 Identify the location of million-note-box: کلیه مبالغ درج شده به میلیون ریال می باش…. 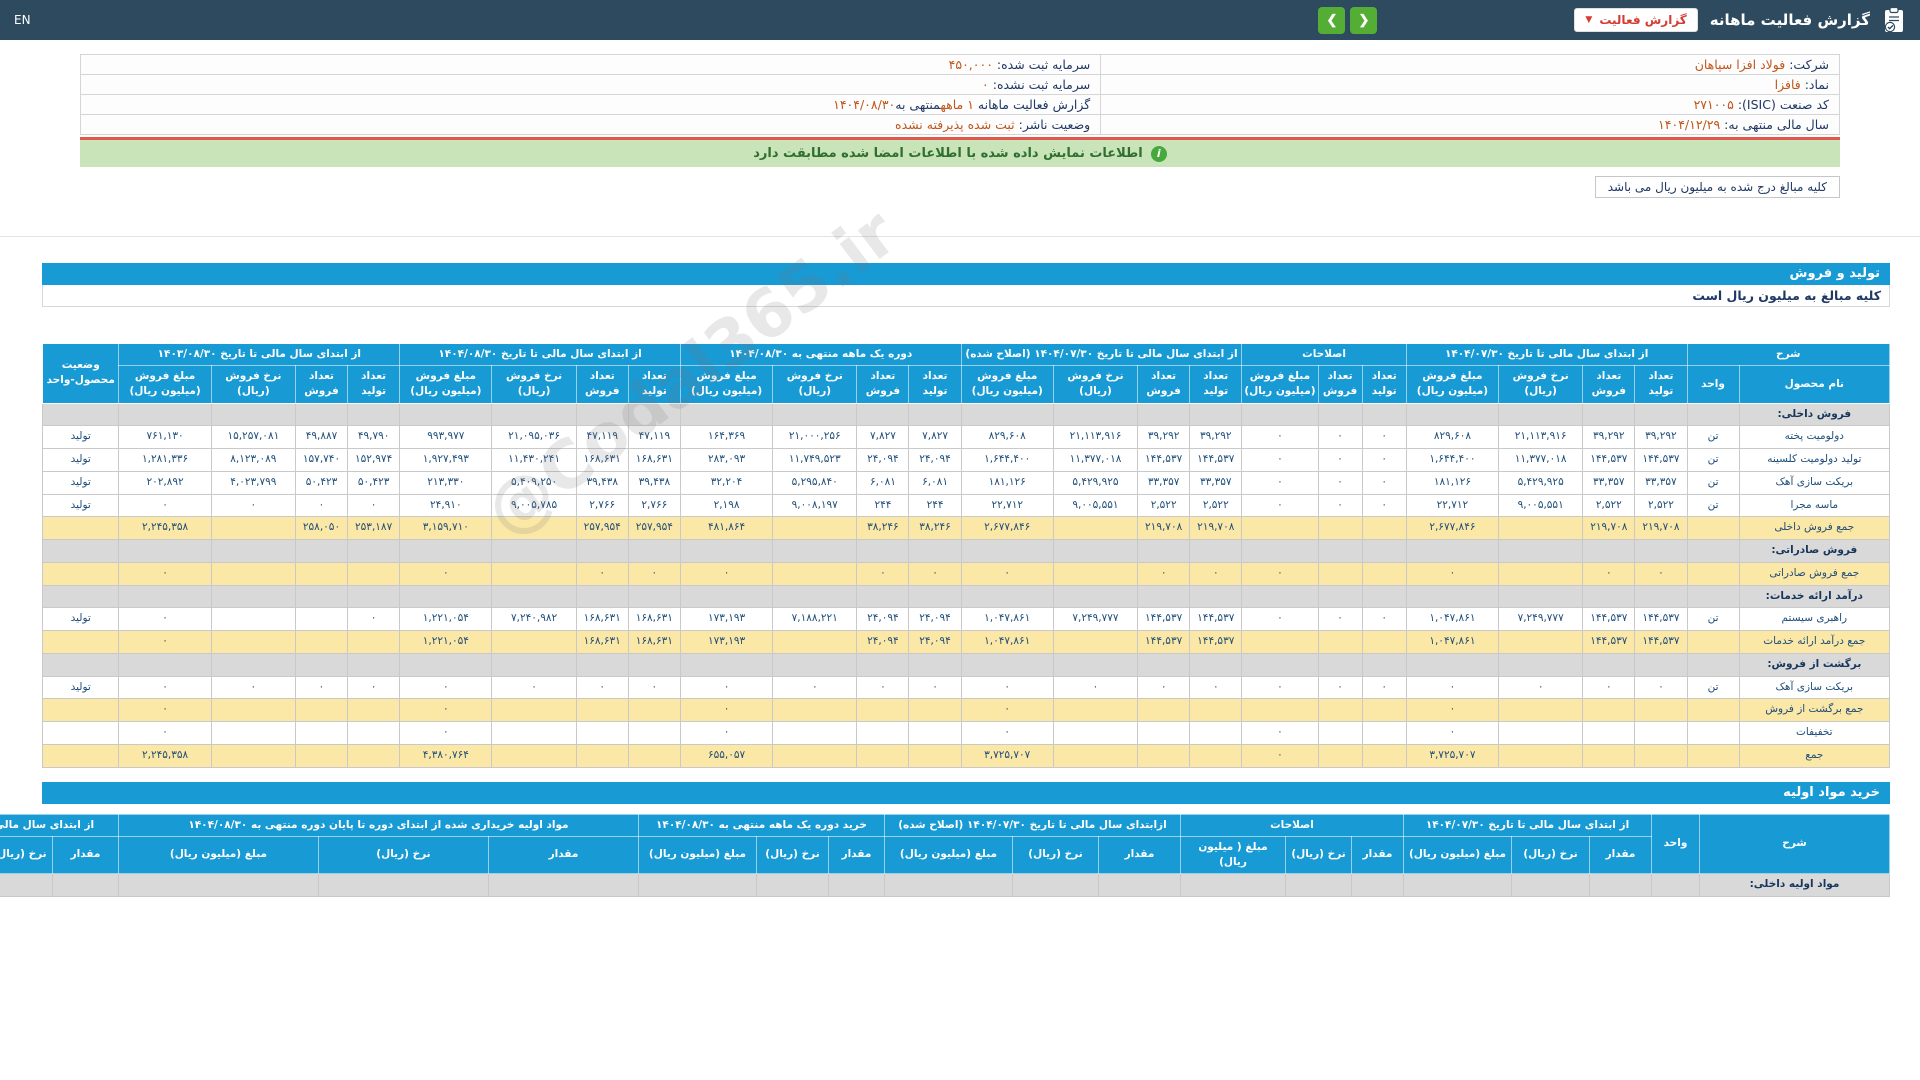
(1717, 187).